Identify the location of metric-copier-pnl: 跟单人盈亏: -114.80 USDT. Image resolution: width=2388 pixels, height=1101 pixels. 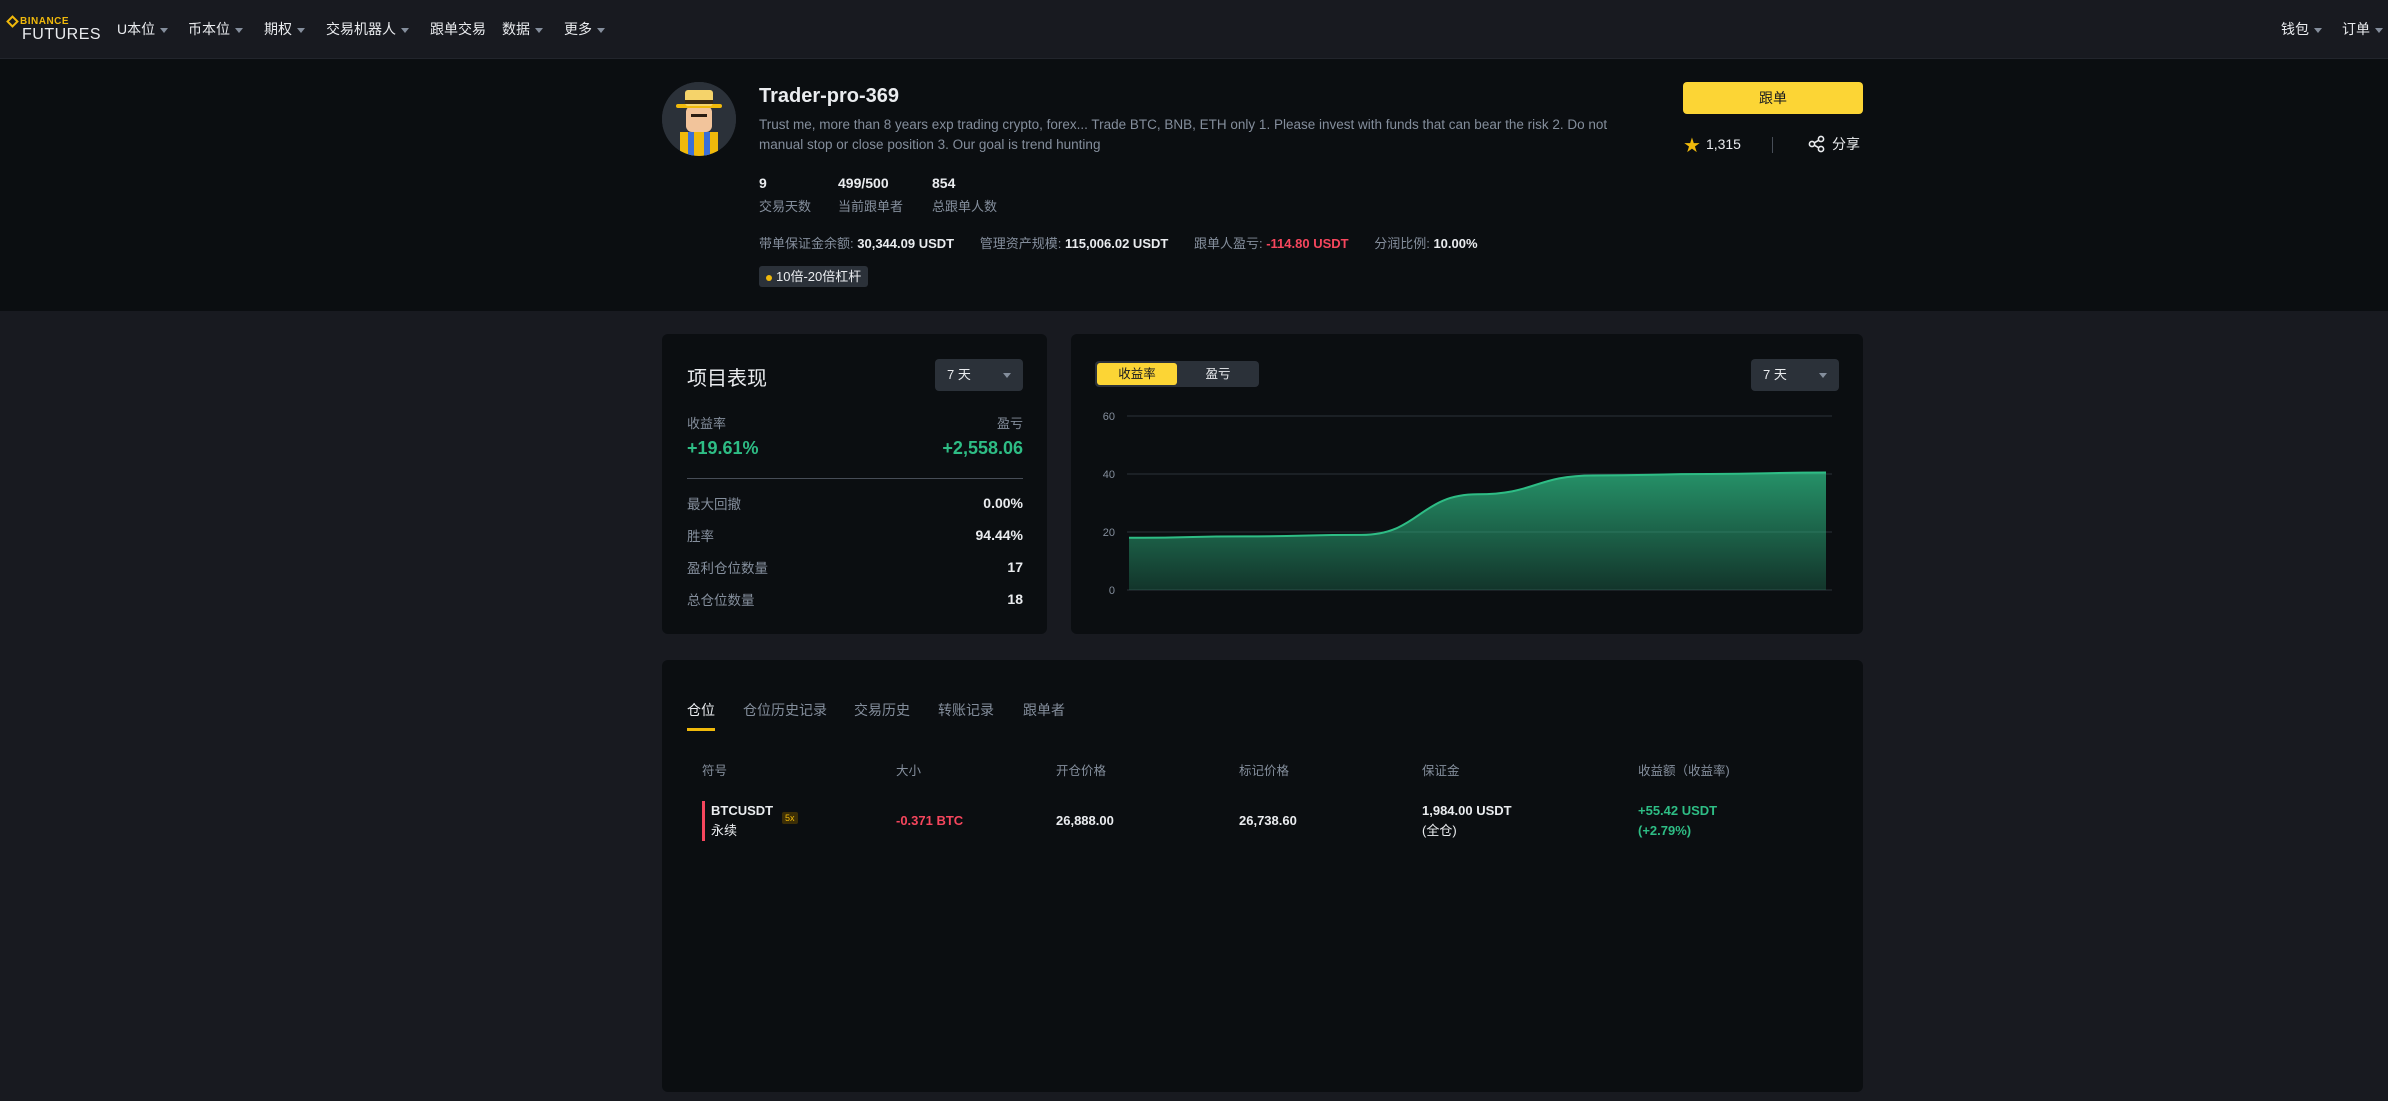
(1271, 243).